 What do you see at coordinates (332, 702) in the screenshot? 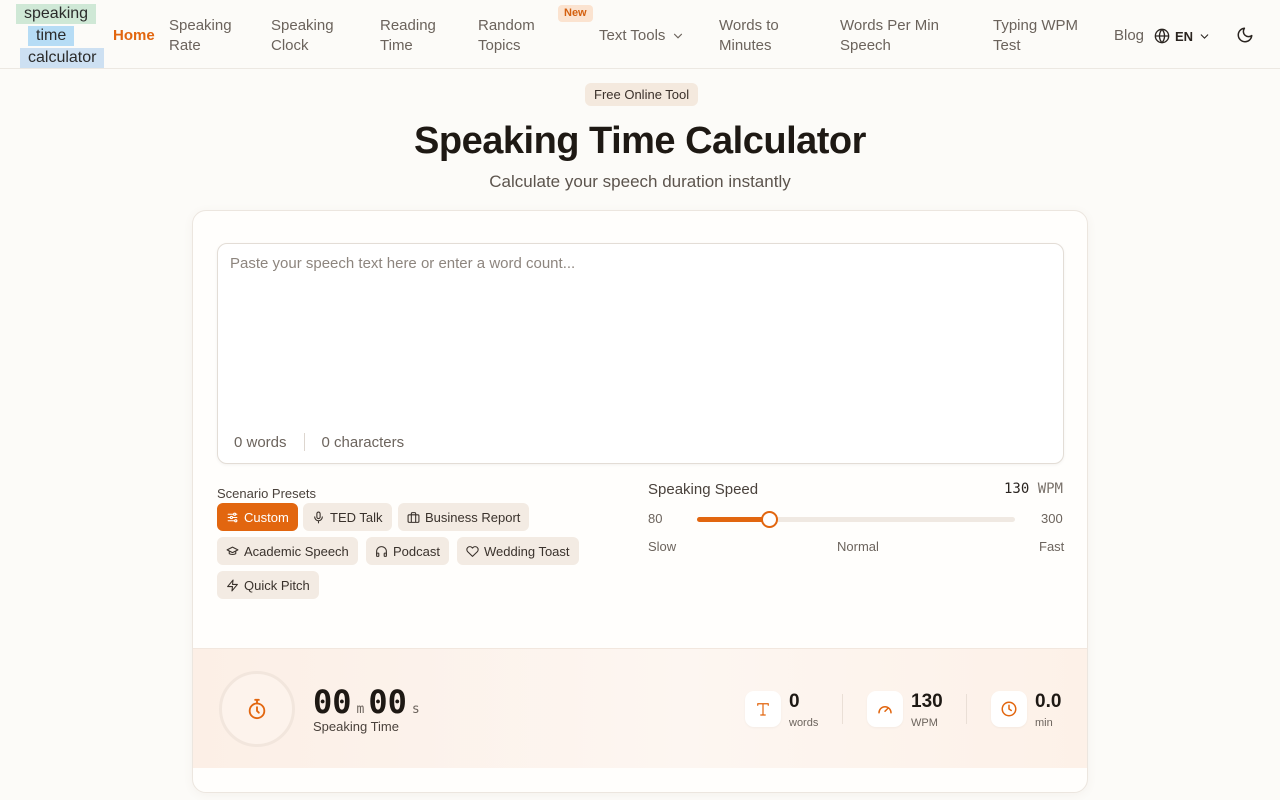
I see `minutes-value: 00` at bounding box center [332, 702].